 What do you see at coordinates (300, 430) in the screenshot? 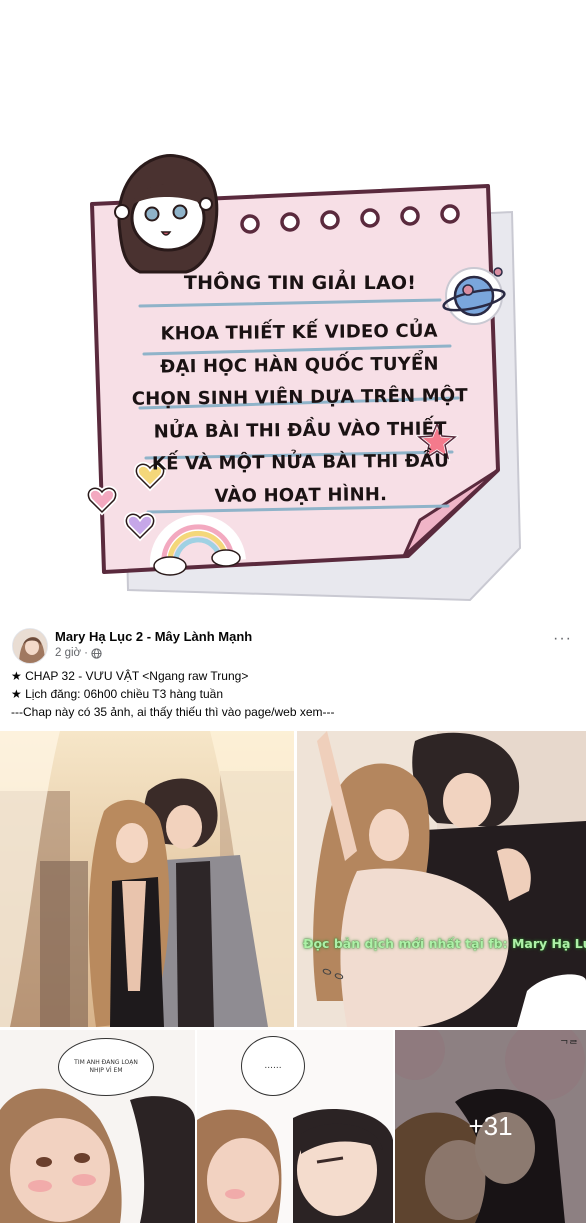
I see `note-line: NỬA BÀI THI ĐẦU VÀO THIẾT` at bounding box center [300, 430].